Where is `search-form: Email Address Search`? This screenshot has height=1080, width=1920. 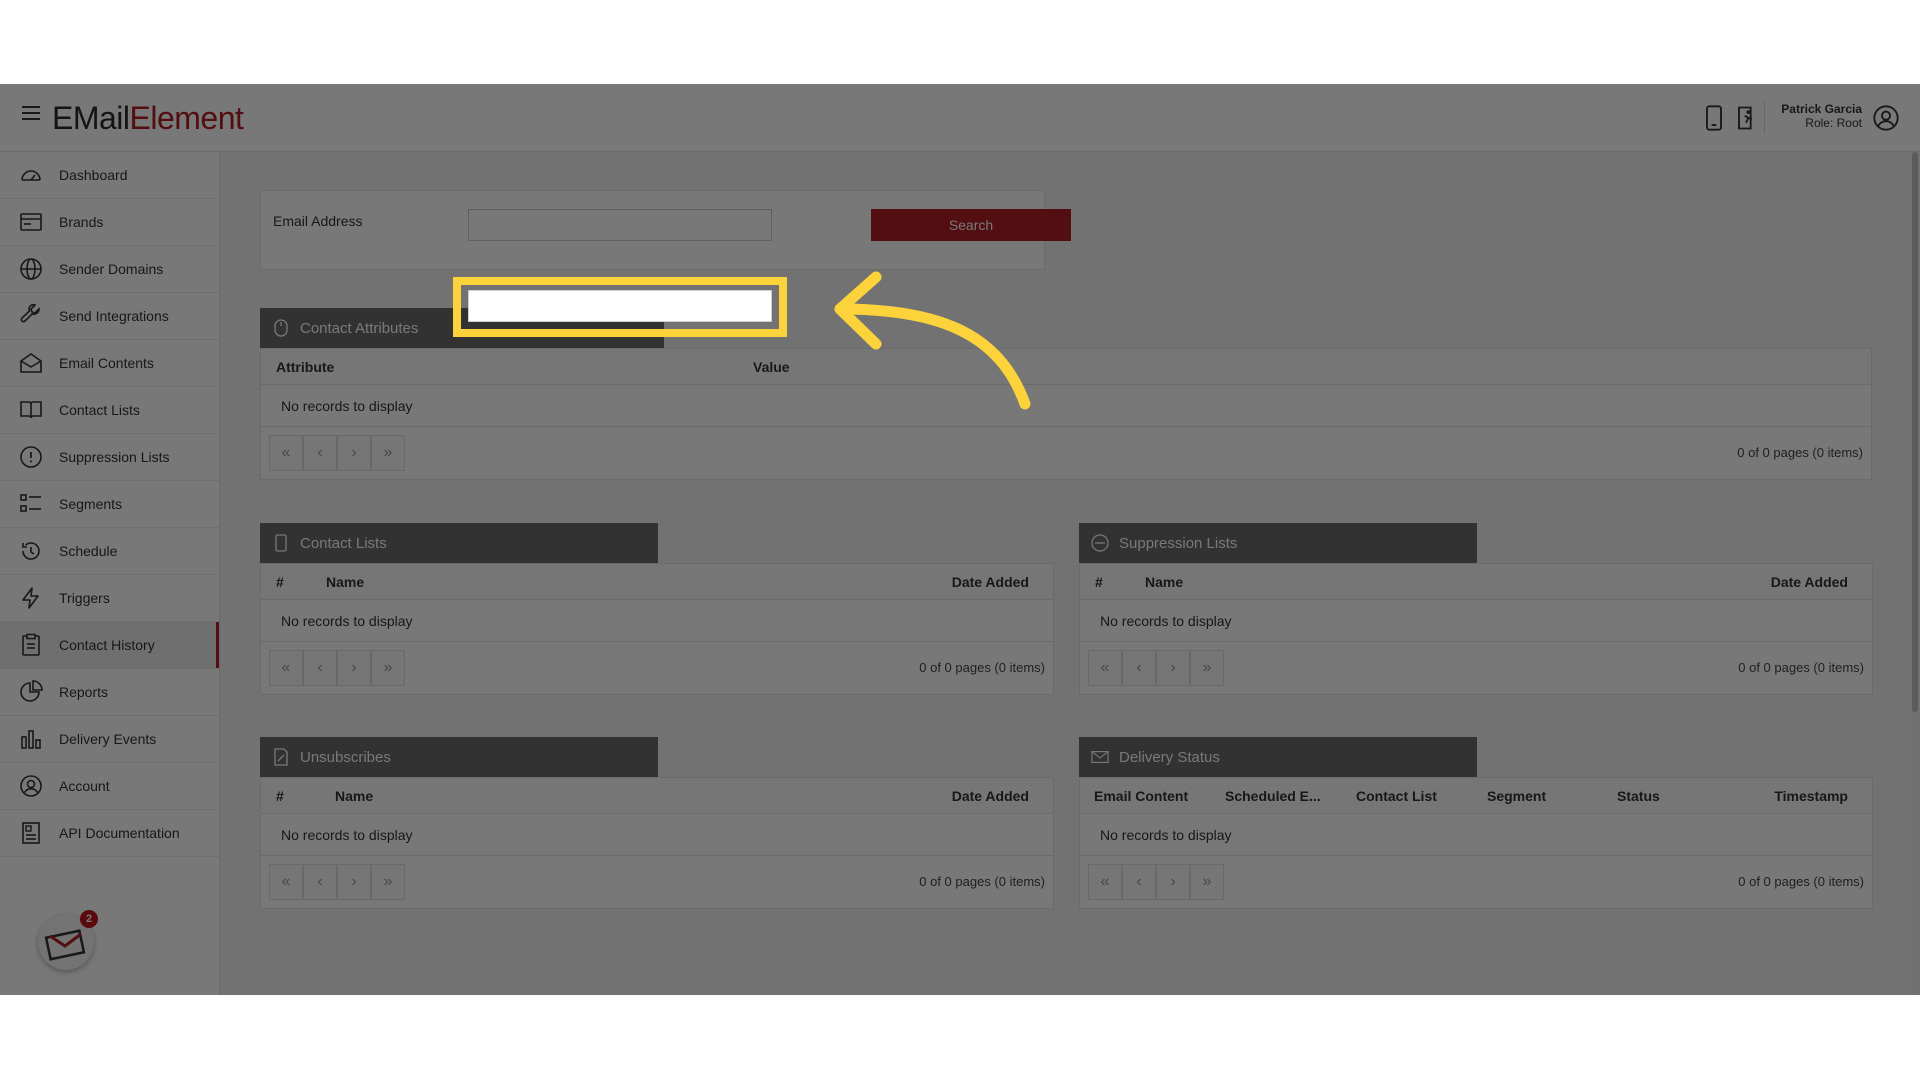 search-form: Email Address Search is located at coordinates (665, 230).